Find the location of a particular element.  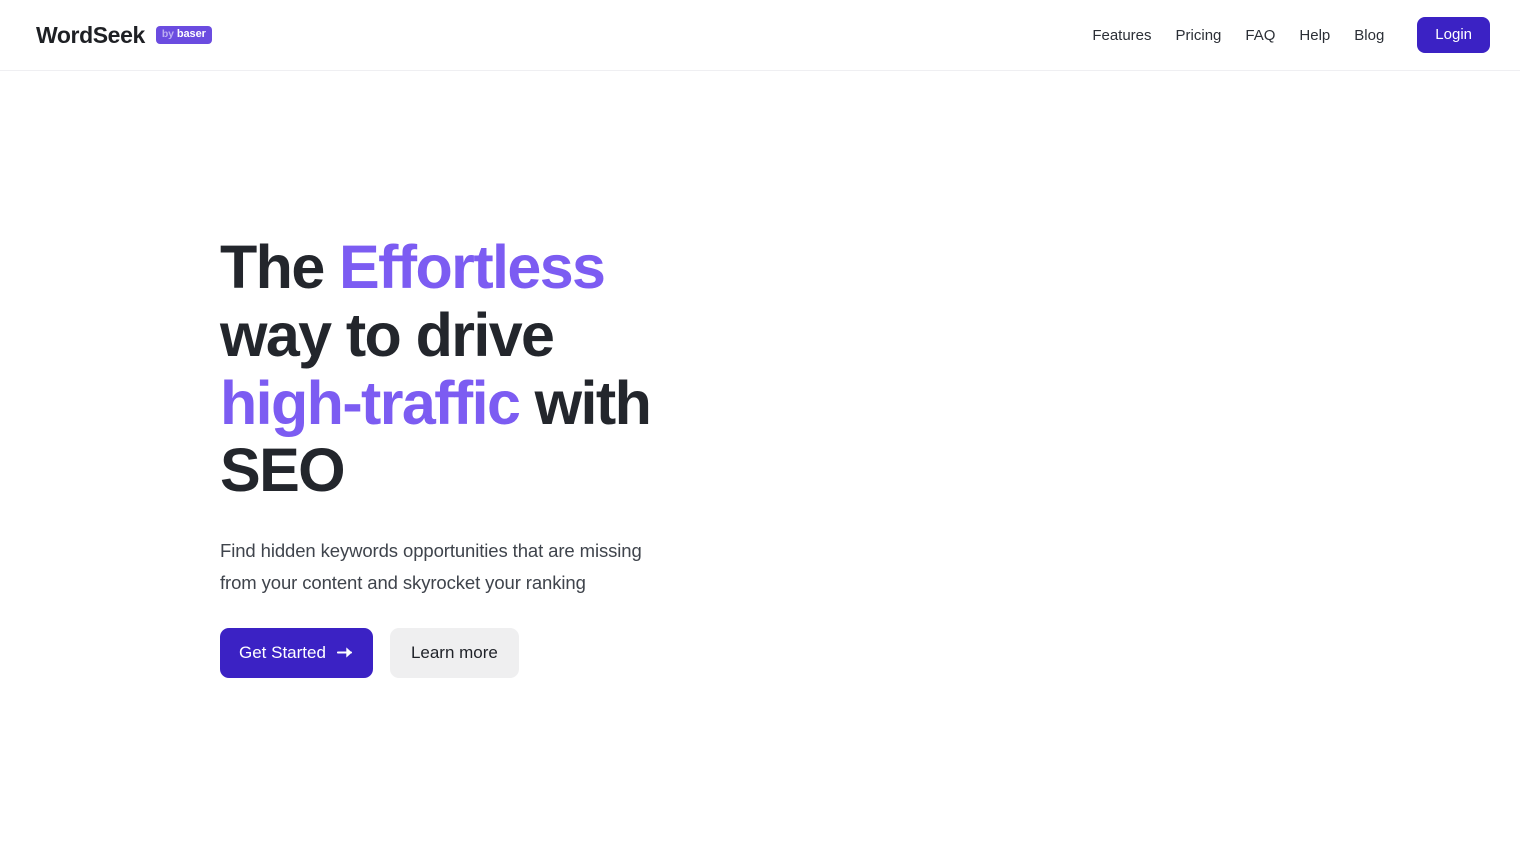

nav-item-pricing: Pricing is located at coordinates (1199, 35).